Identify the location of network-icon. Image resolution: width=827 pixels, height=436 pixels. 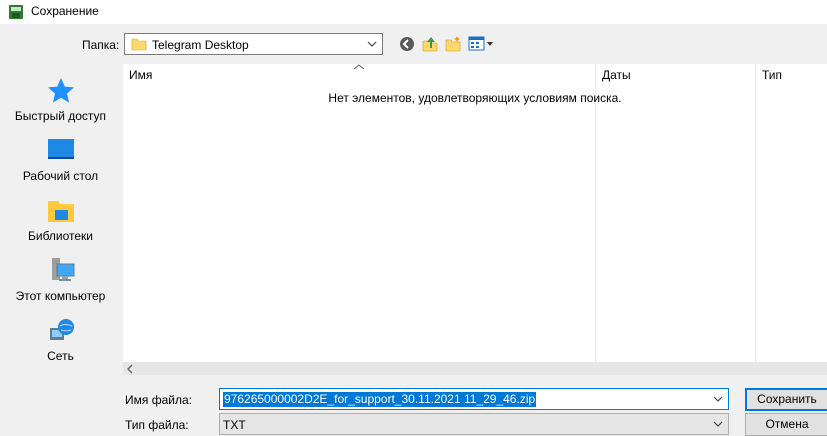
(62, 329).